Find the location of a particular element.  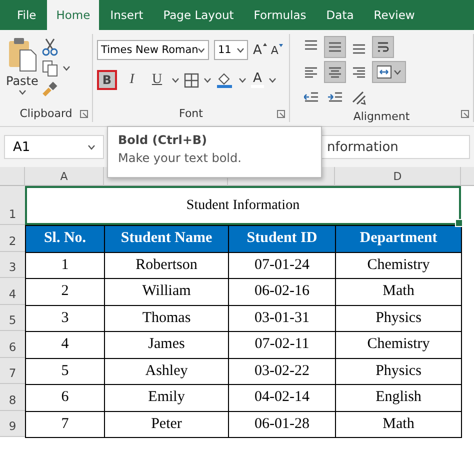

wrap-button is located at coordinates (383, 47).